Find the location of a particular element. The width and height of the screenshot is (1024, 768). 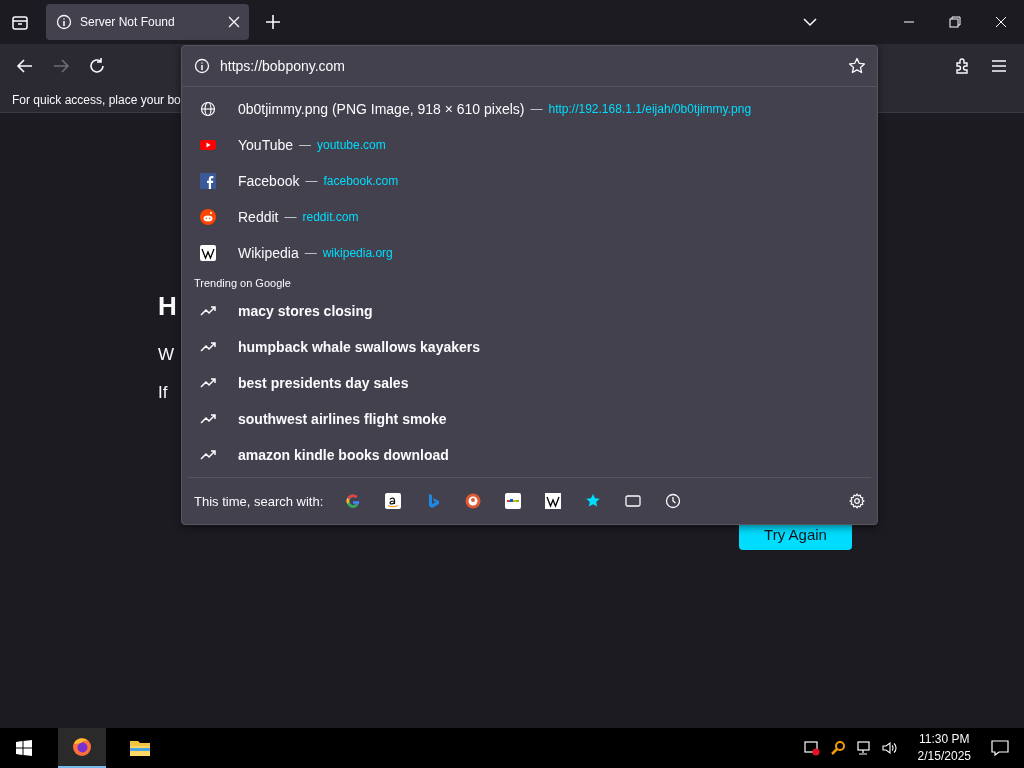

reddit-icon is located at coordinates (208, 217).